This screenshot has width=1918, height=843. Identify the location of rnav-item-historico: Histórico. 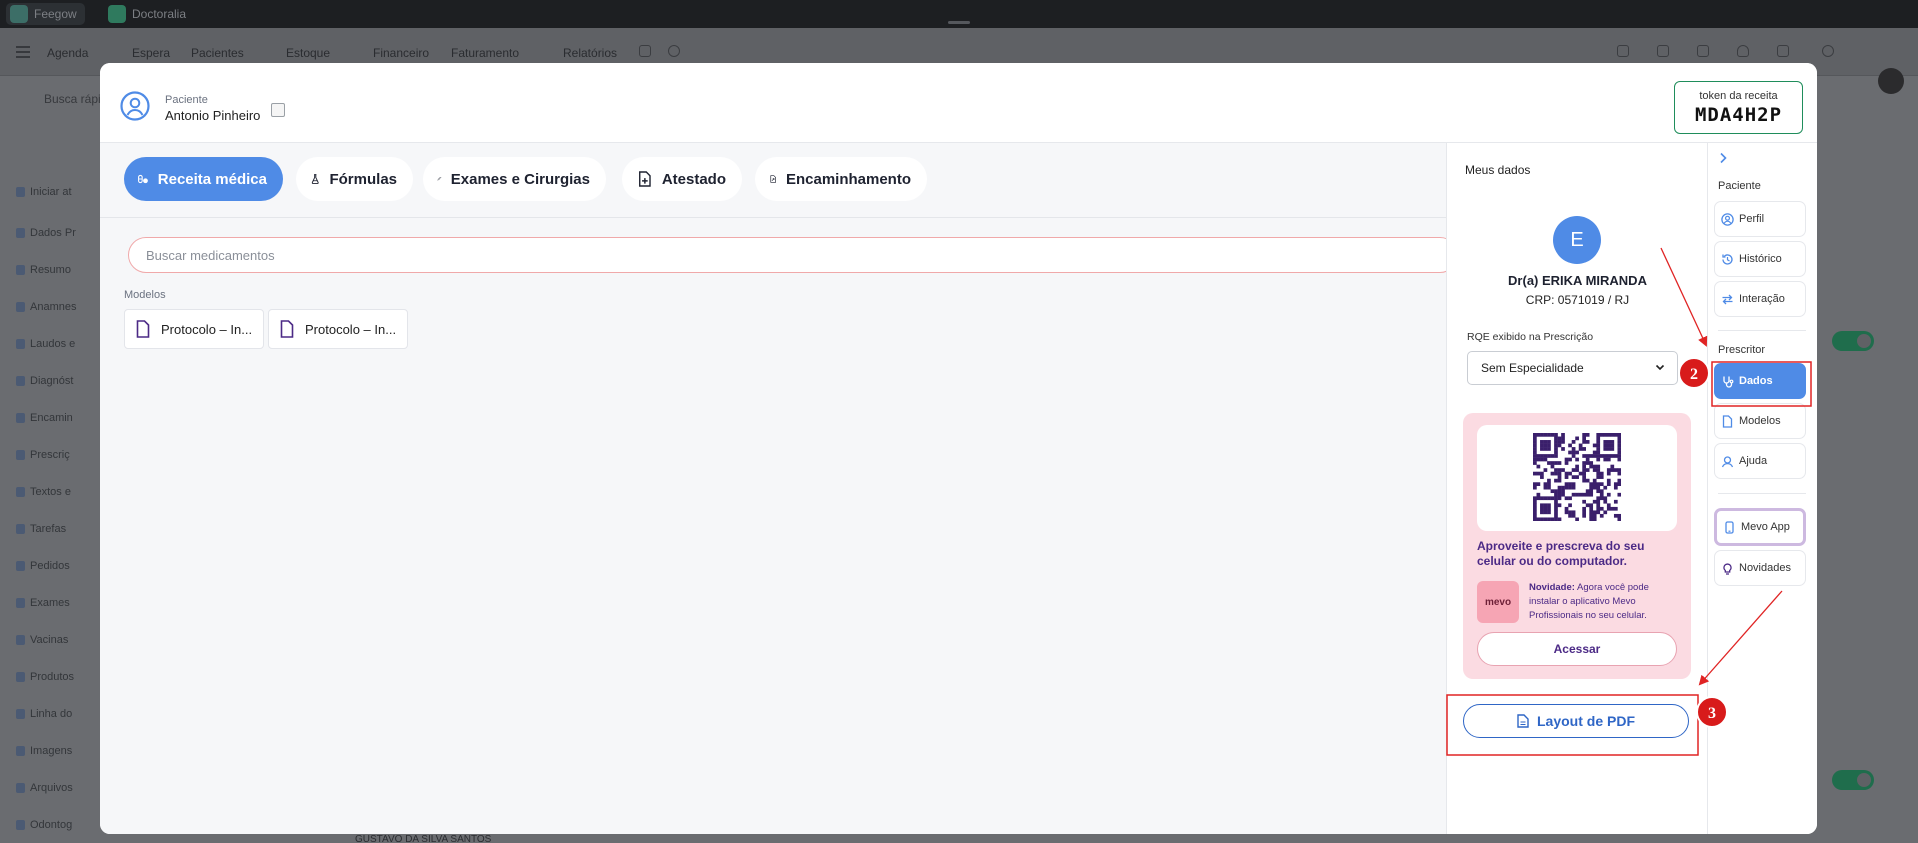
(1760, 259).